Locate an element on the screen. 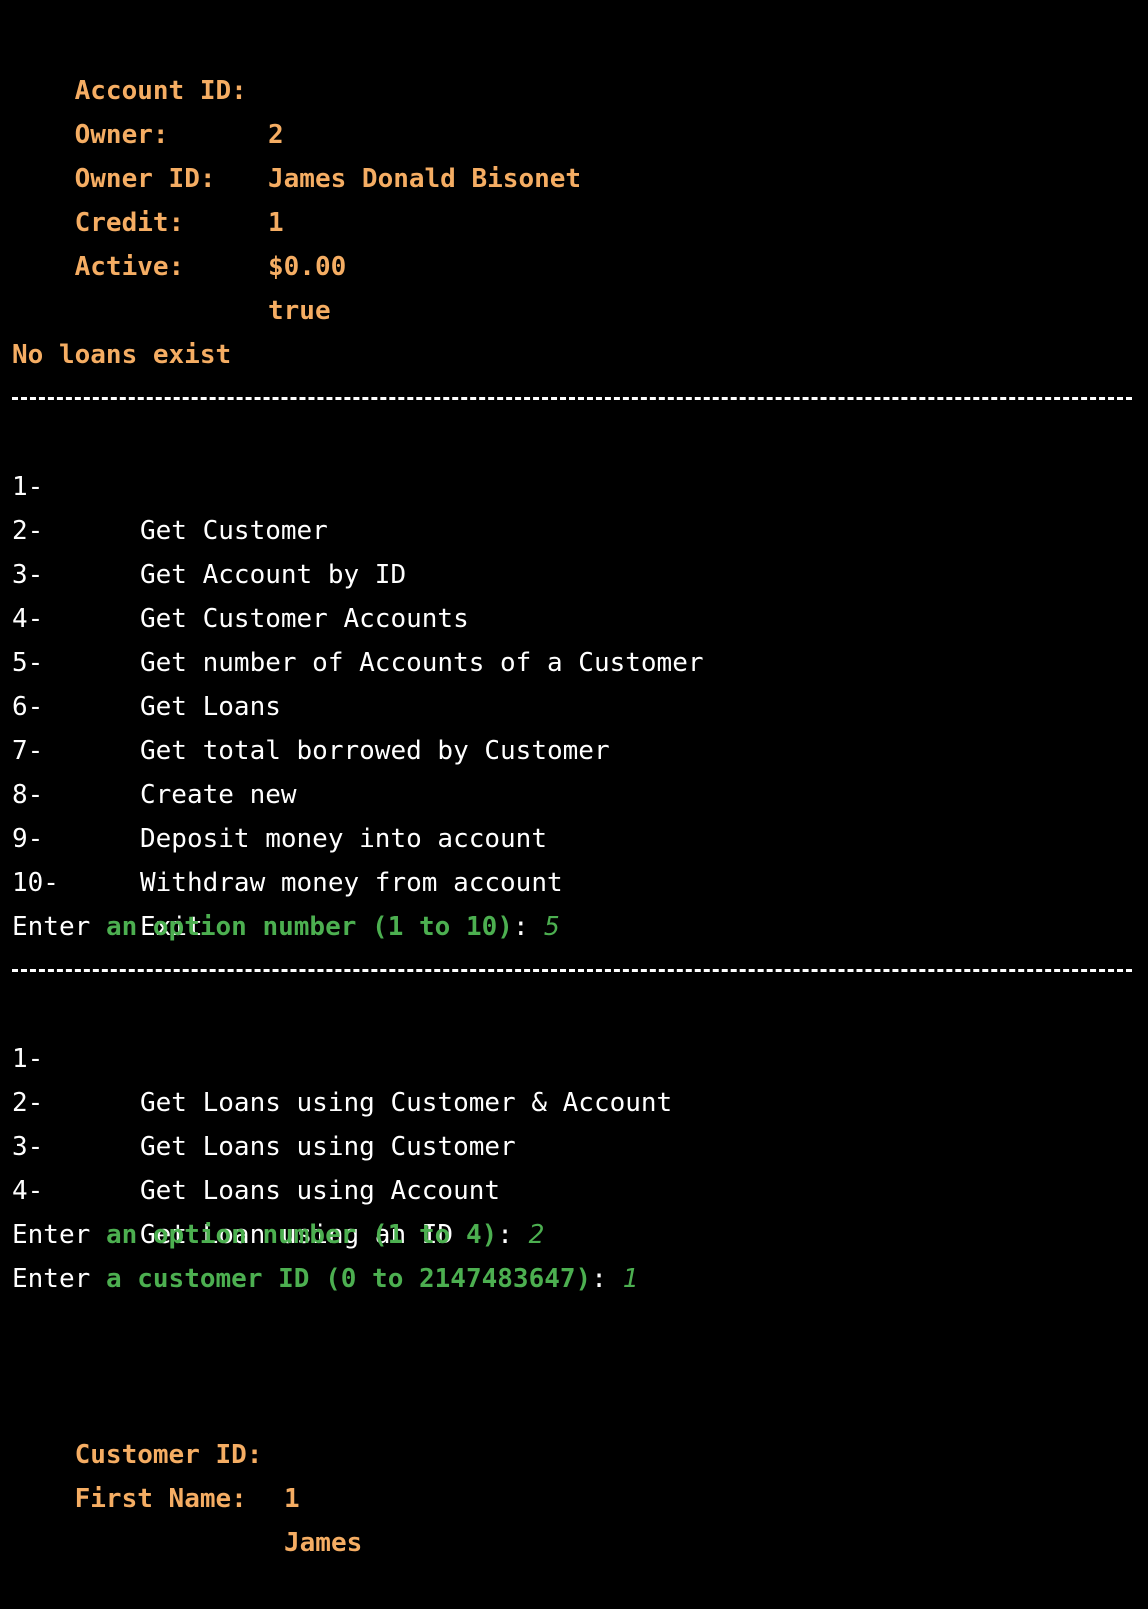 This screenshot has height=1609, width=1148. menu-item-label: Get Customer is located at coordinates (234, 531).